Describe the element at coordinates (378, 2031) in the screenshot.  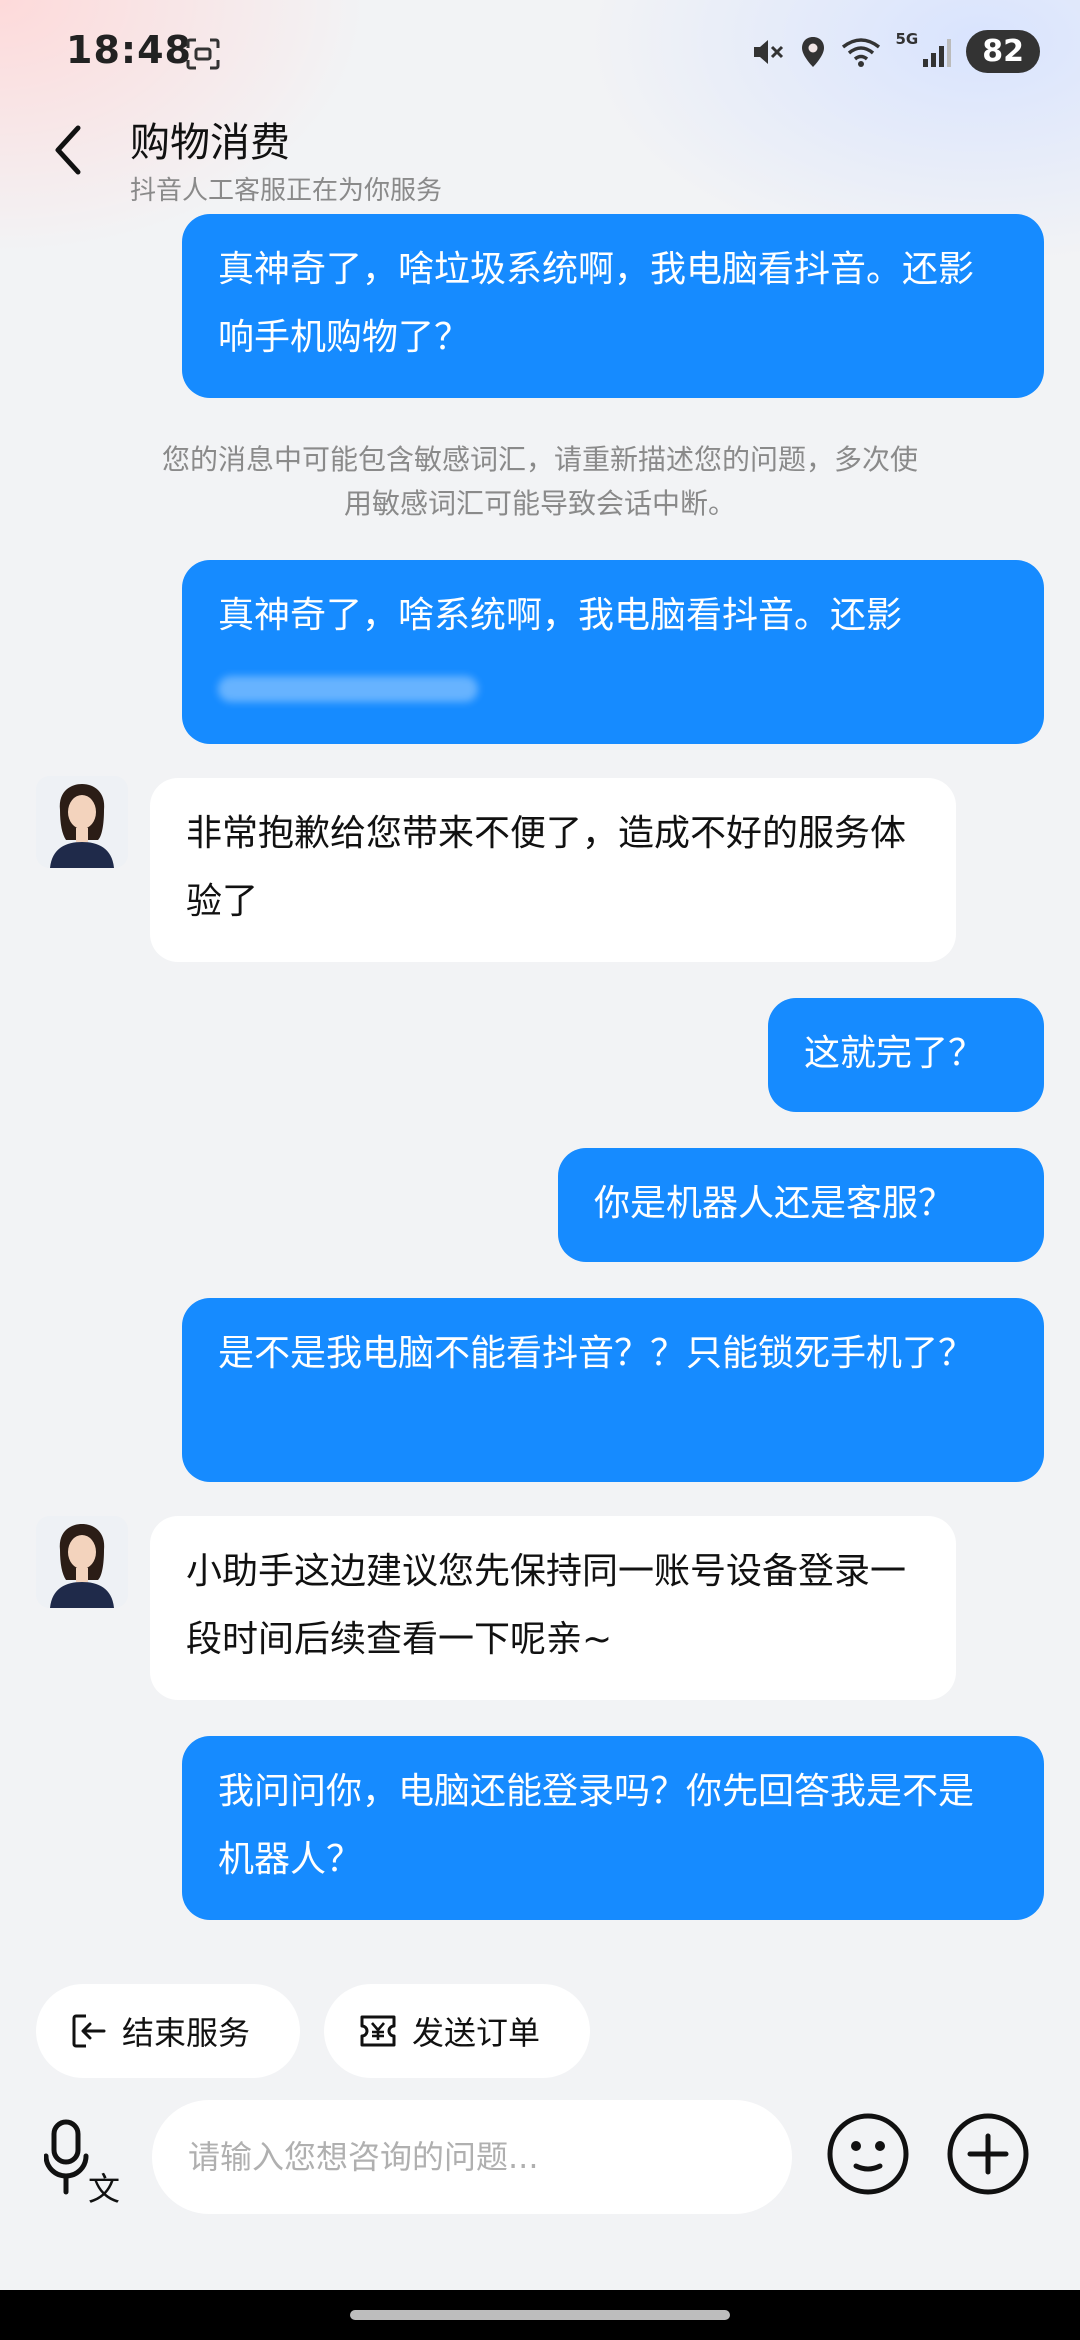
I see `order-ticket-icon` at that location.